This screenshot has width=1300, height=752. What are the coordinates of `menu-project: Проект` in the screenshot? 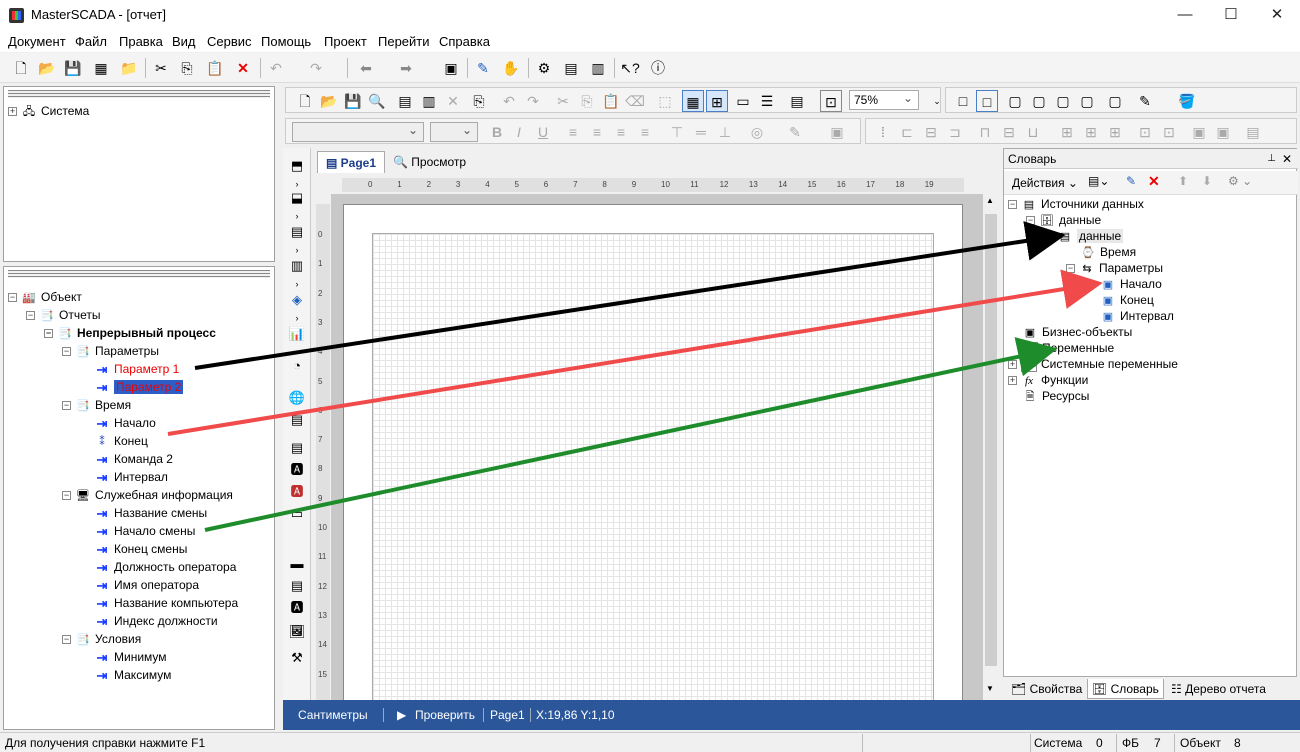 It's located at (345, 41).